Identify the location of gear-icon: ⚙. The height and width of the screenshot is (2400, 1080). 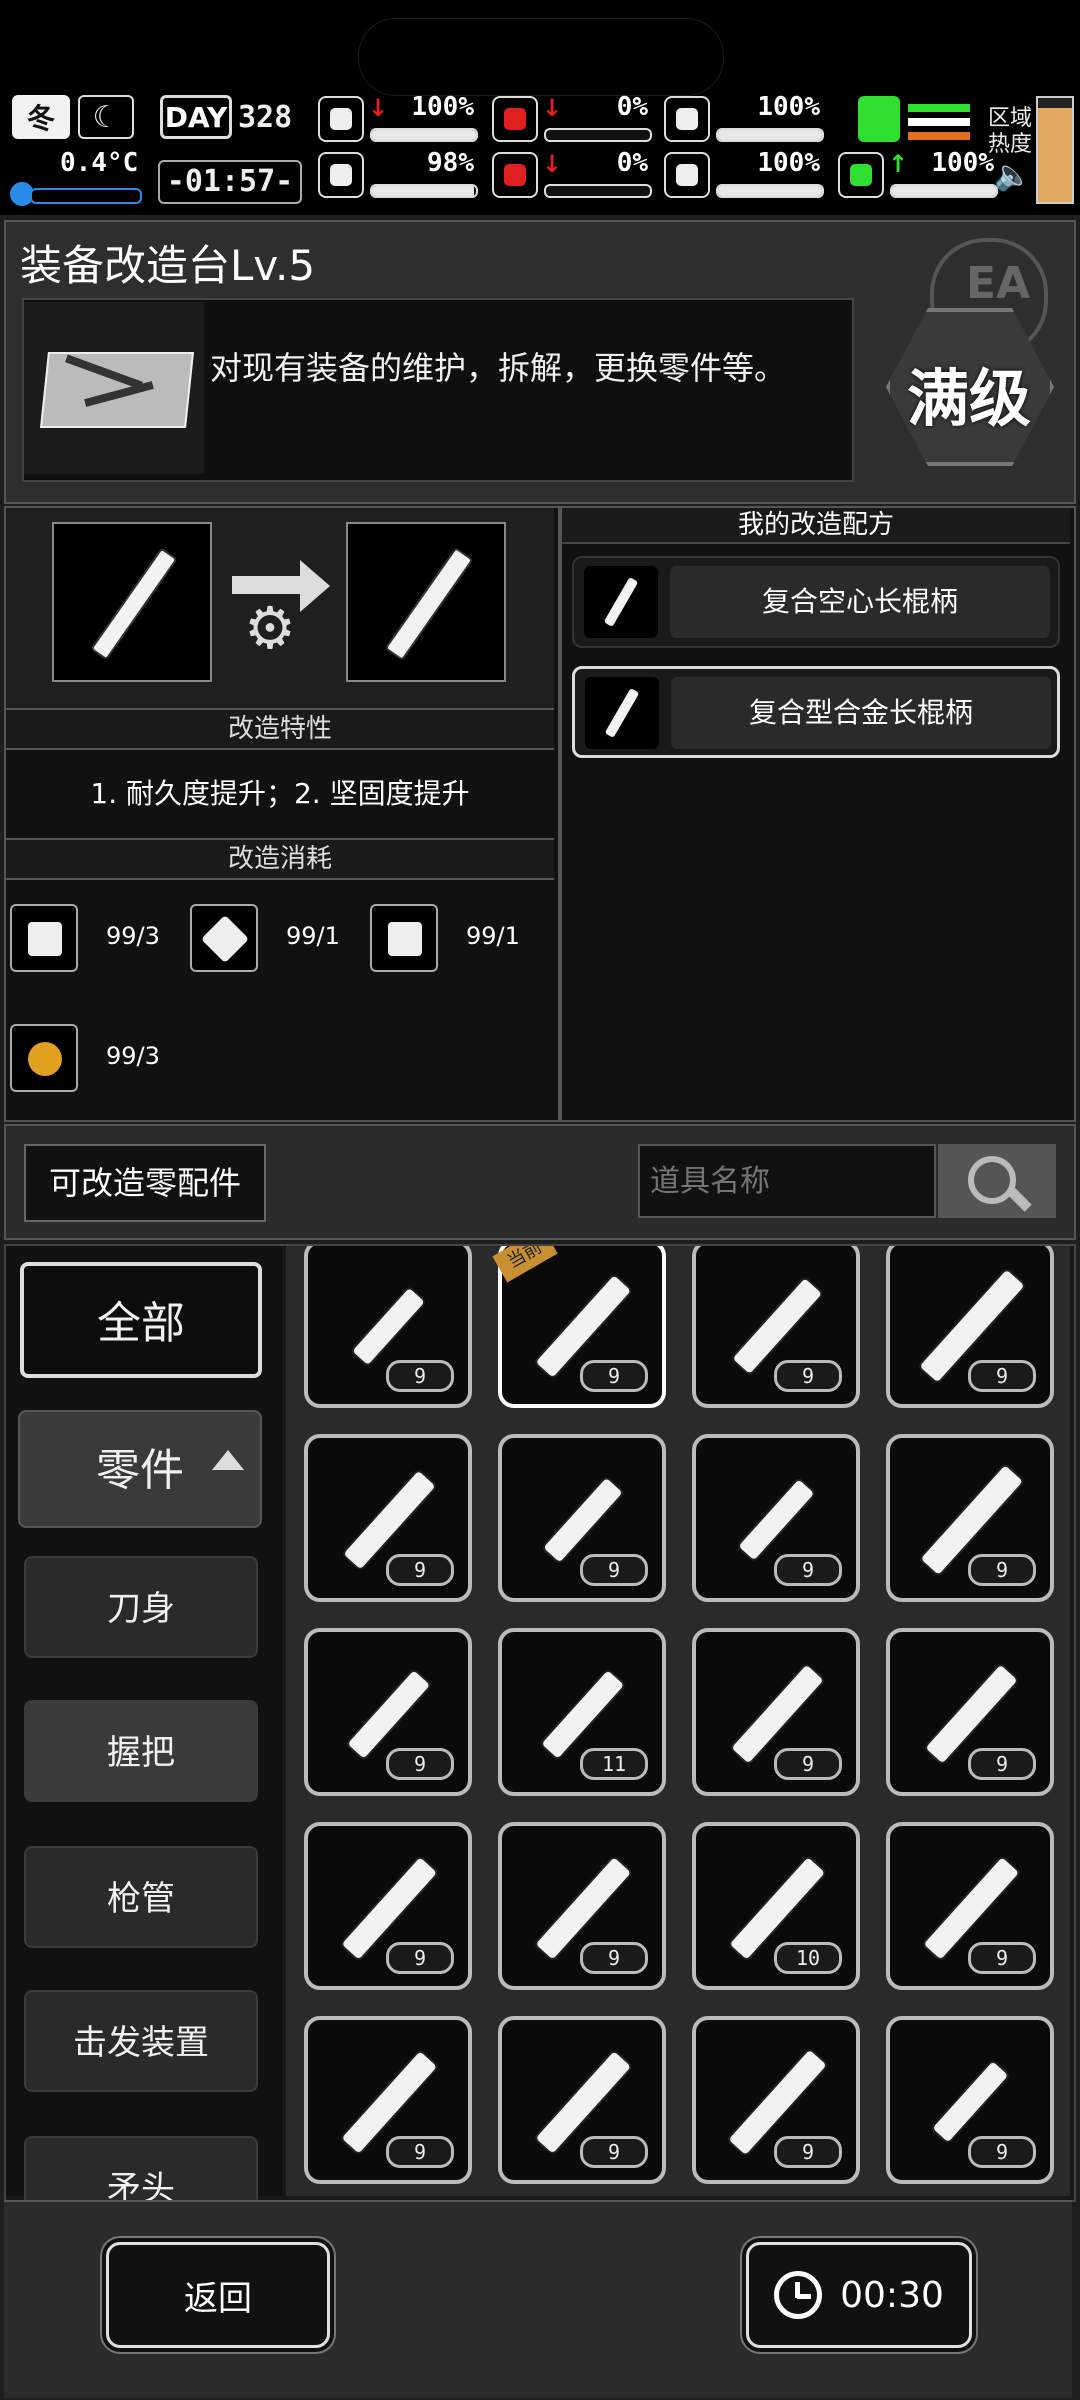
(270, 628).